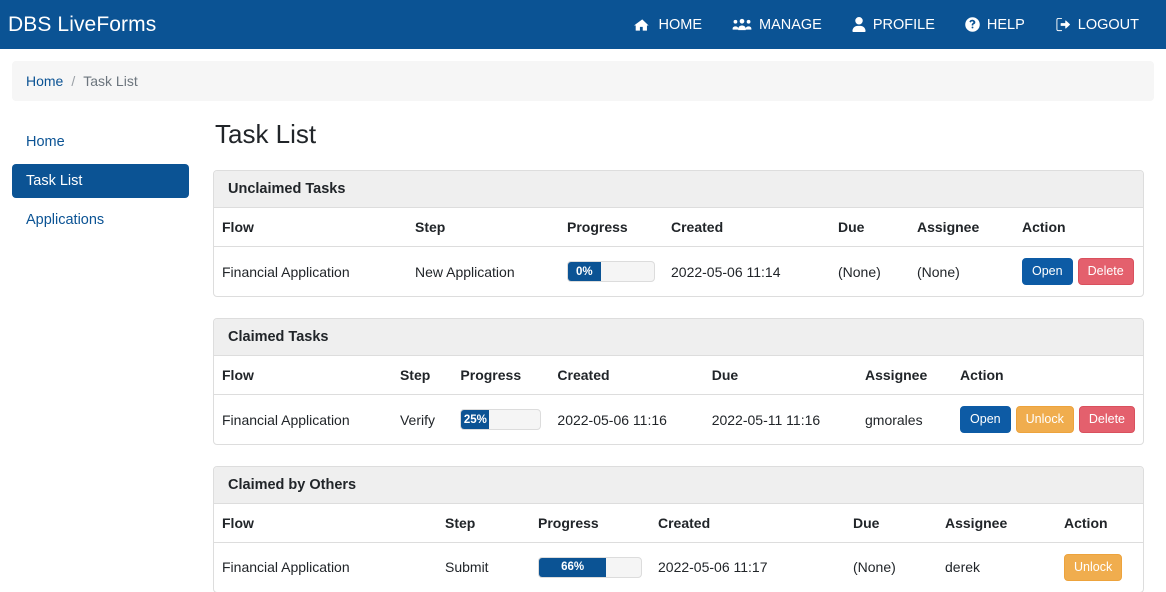 The width and height of the screenshot is (1166, 592). Describe the element at coordinates (475, 419) in the screenshot. I see `progress-bar-fill: 25%` at that location.